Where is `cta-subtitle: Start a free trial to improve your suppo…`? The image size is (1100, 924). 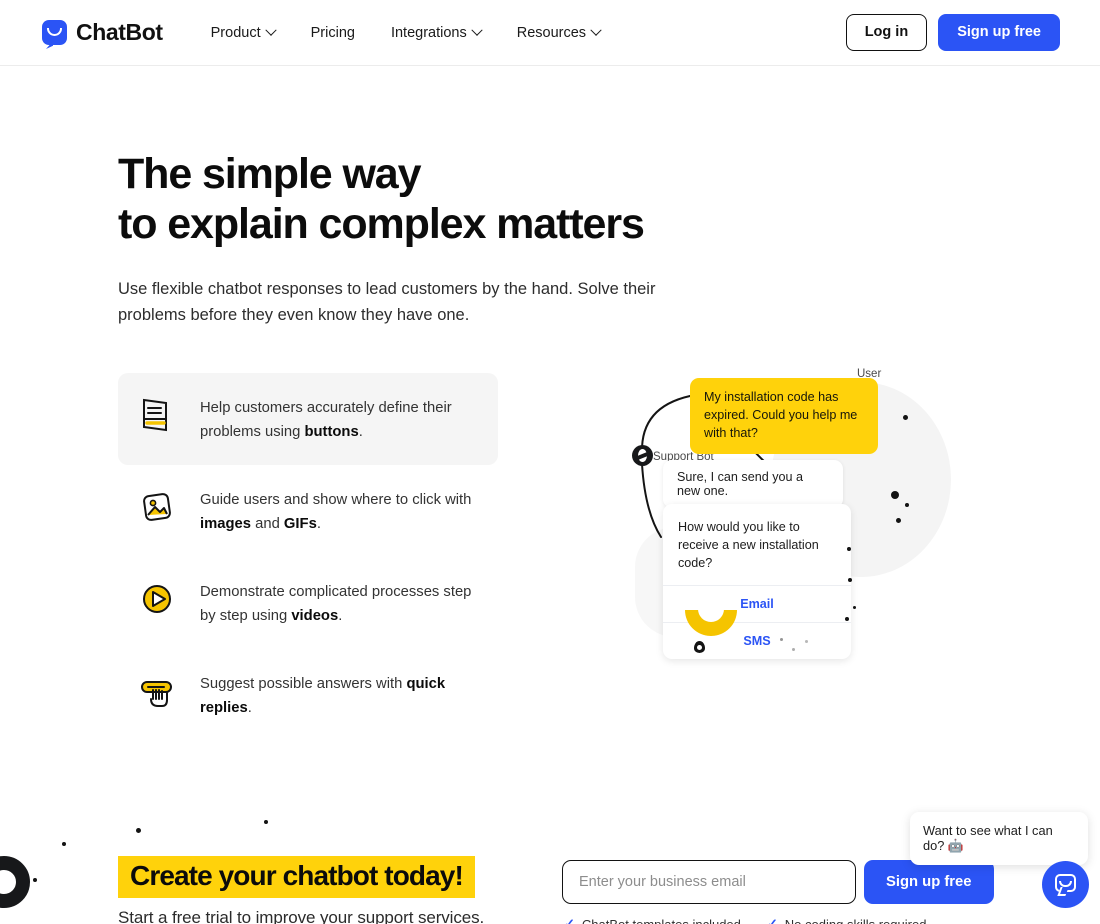 cta-subtitle: Start a free trial to improve your suppo… is located at coordinates (301, 916).